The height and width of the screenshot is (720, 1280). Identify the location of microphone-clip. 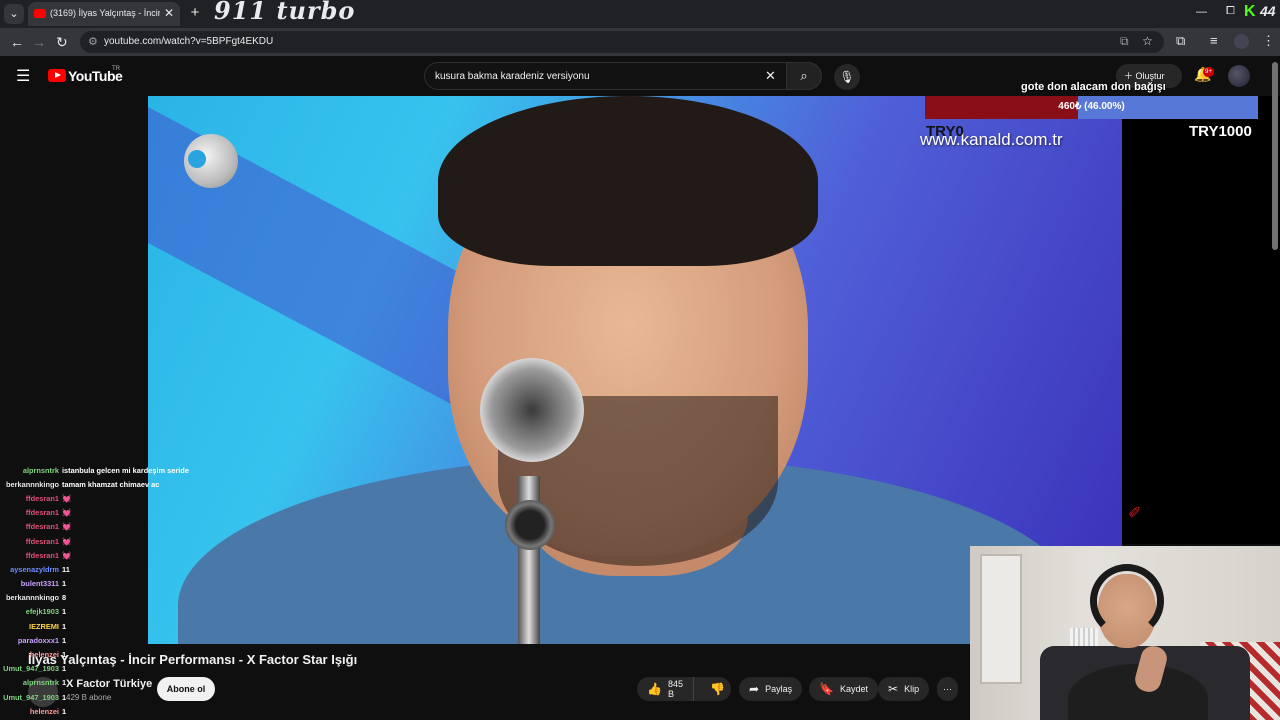
(530, 525).